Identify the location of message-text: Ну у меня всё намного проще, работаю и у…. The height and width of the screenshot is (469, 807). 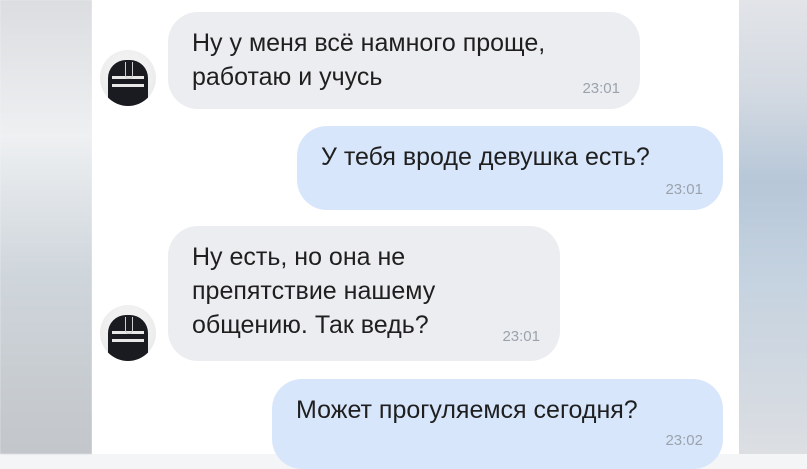
(369, 60).